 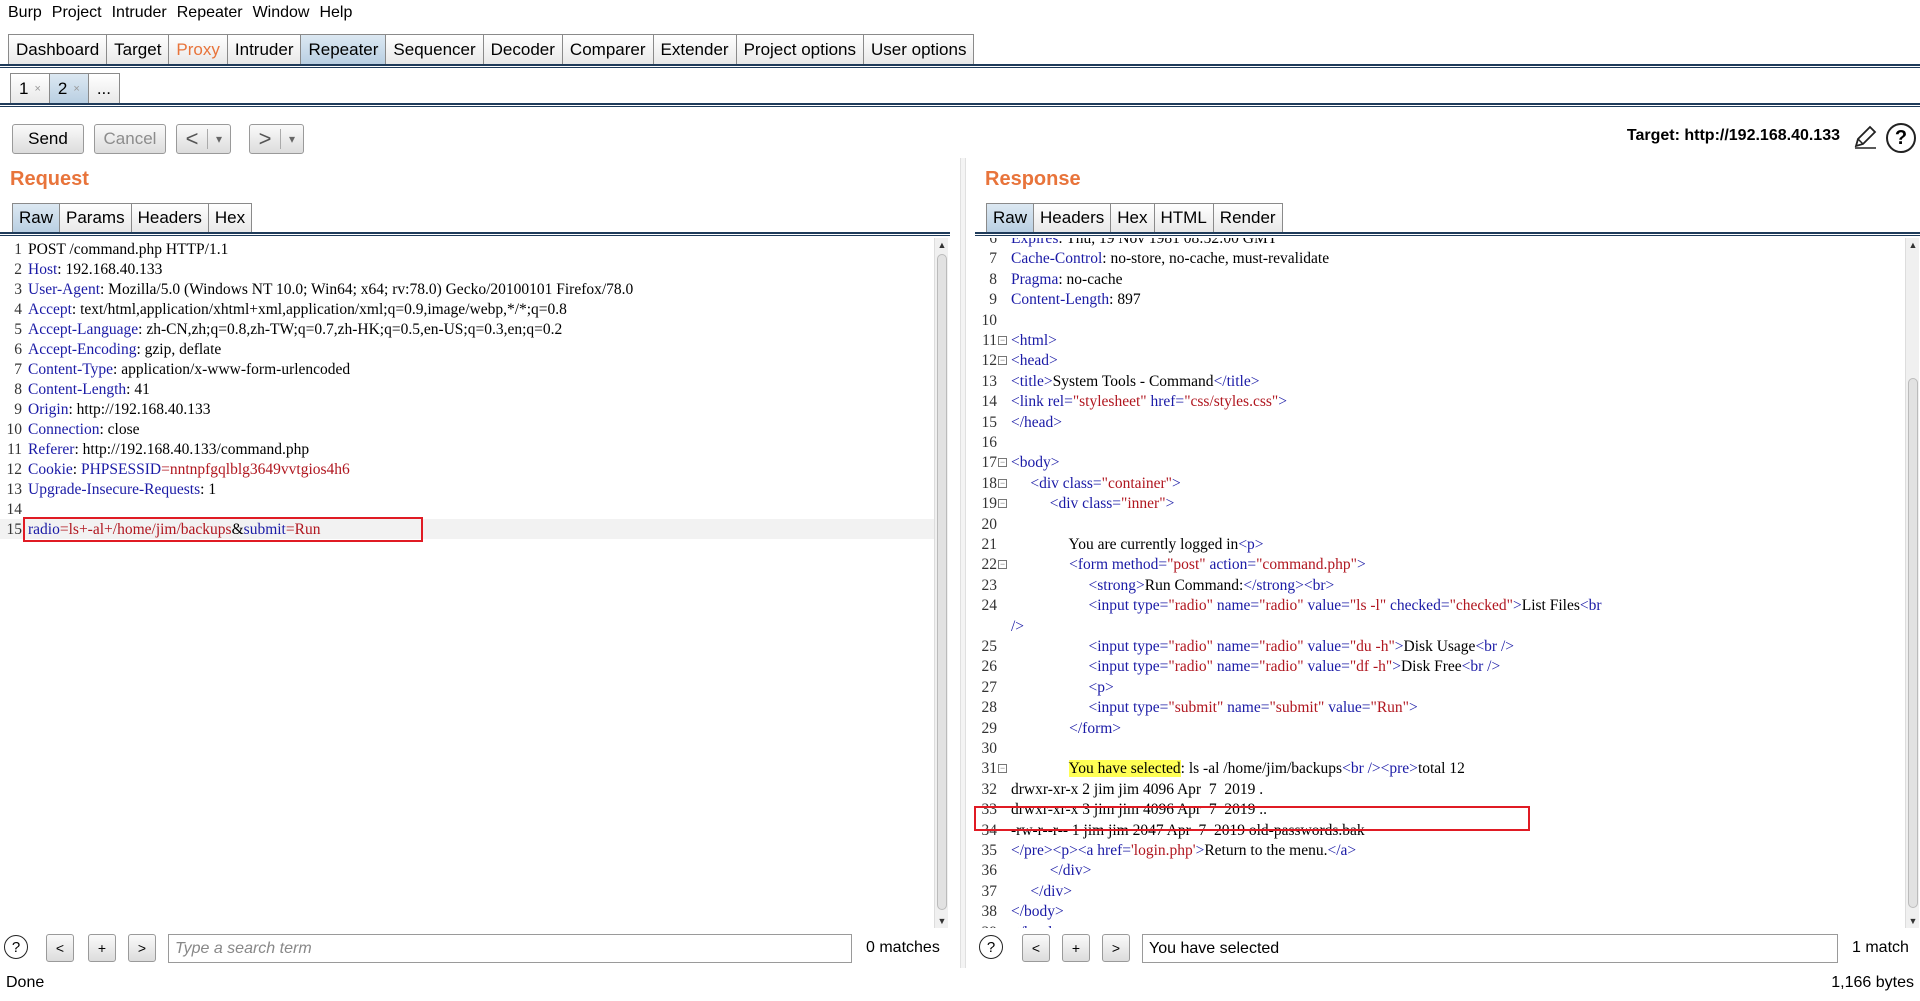 What do you see at coordinates (1440, 300) in the screenshot?
I see `code-line: 9 Content-Length: 897` at bounding box center [1440, 300].